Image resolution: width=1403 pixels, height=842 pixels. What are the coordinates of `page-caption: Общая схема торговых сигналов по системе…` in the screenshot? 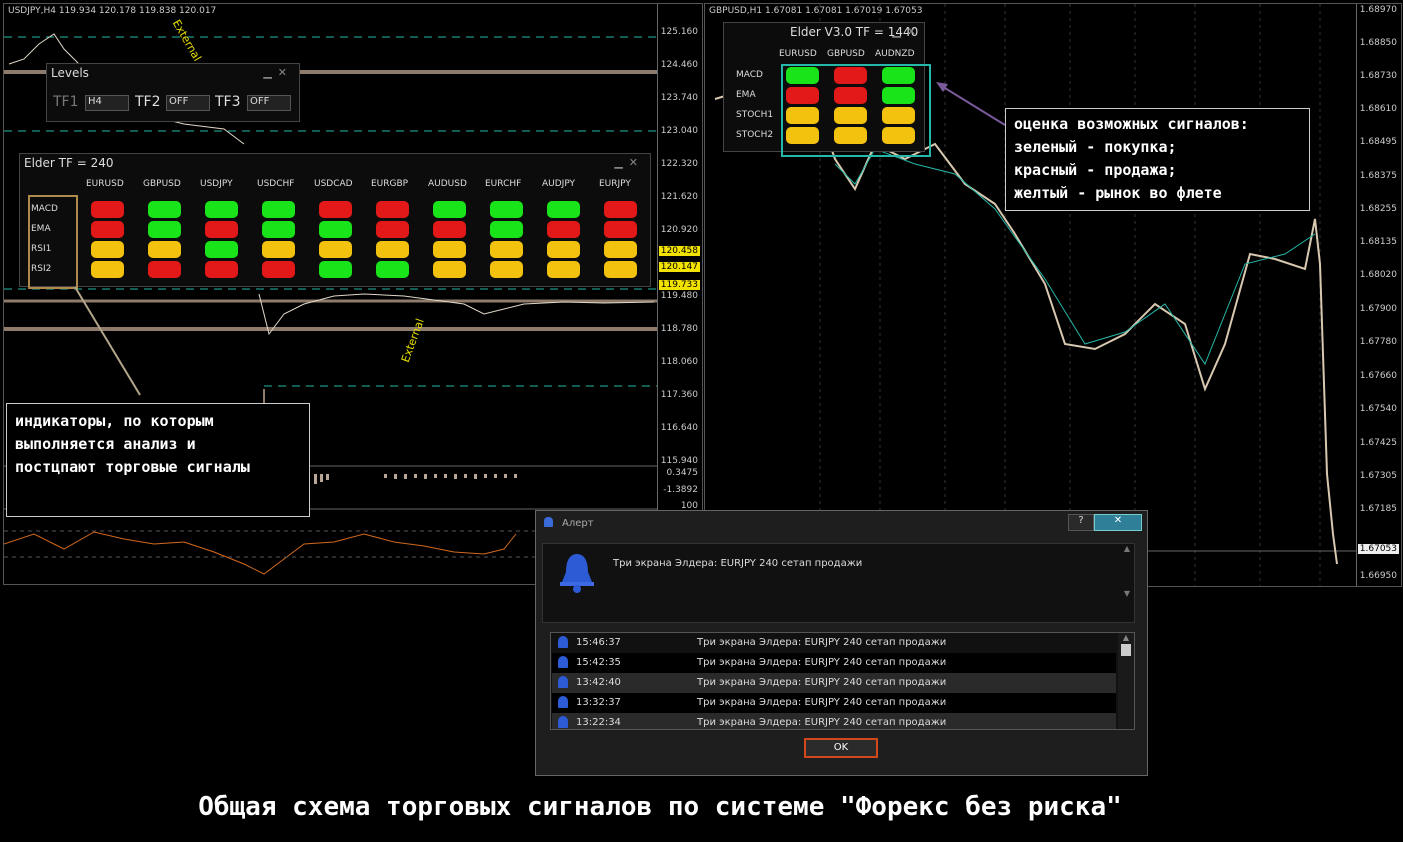 It's located at (660, 807).